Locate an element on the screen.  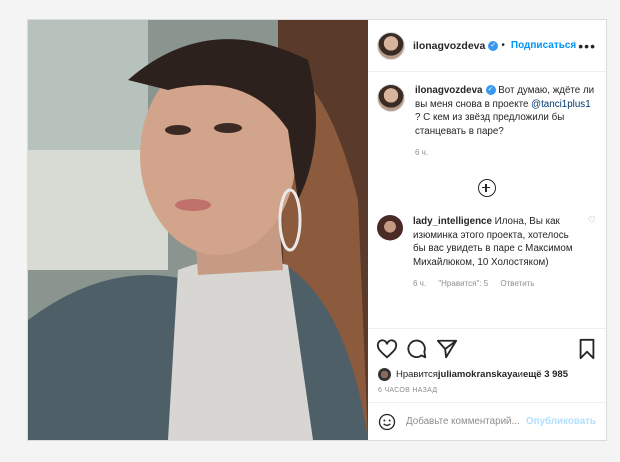
share-icon is located at coordinates (447, 349).